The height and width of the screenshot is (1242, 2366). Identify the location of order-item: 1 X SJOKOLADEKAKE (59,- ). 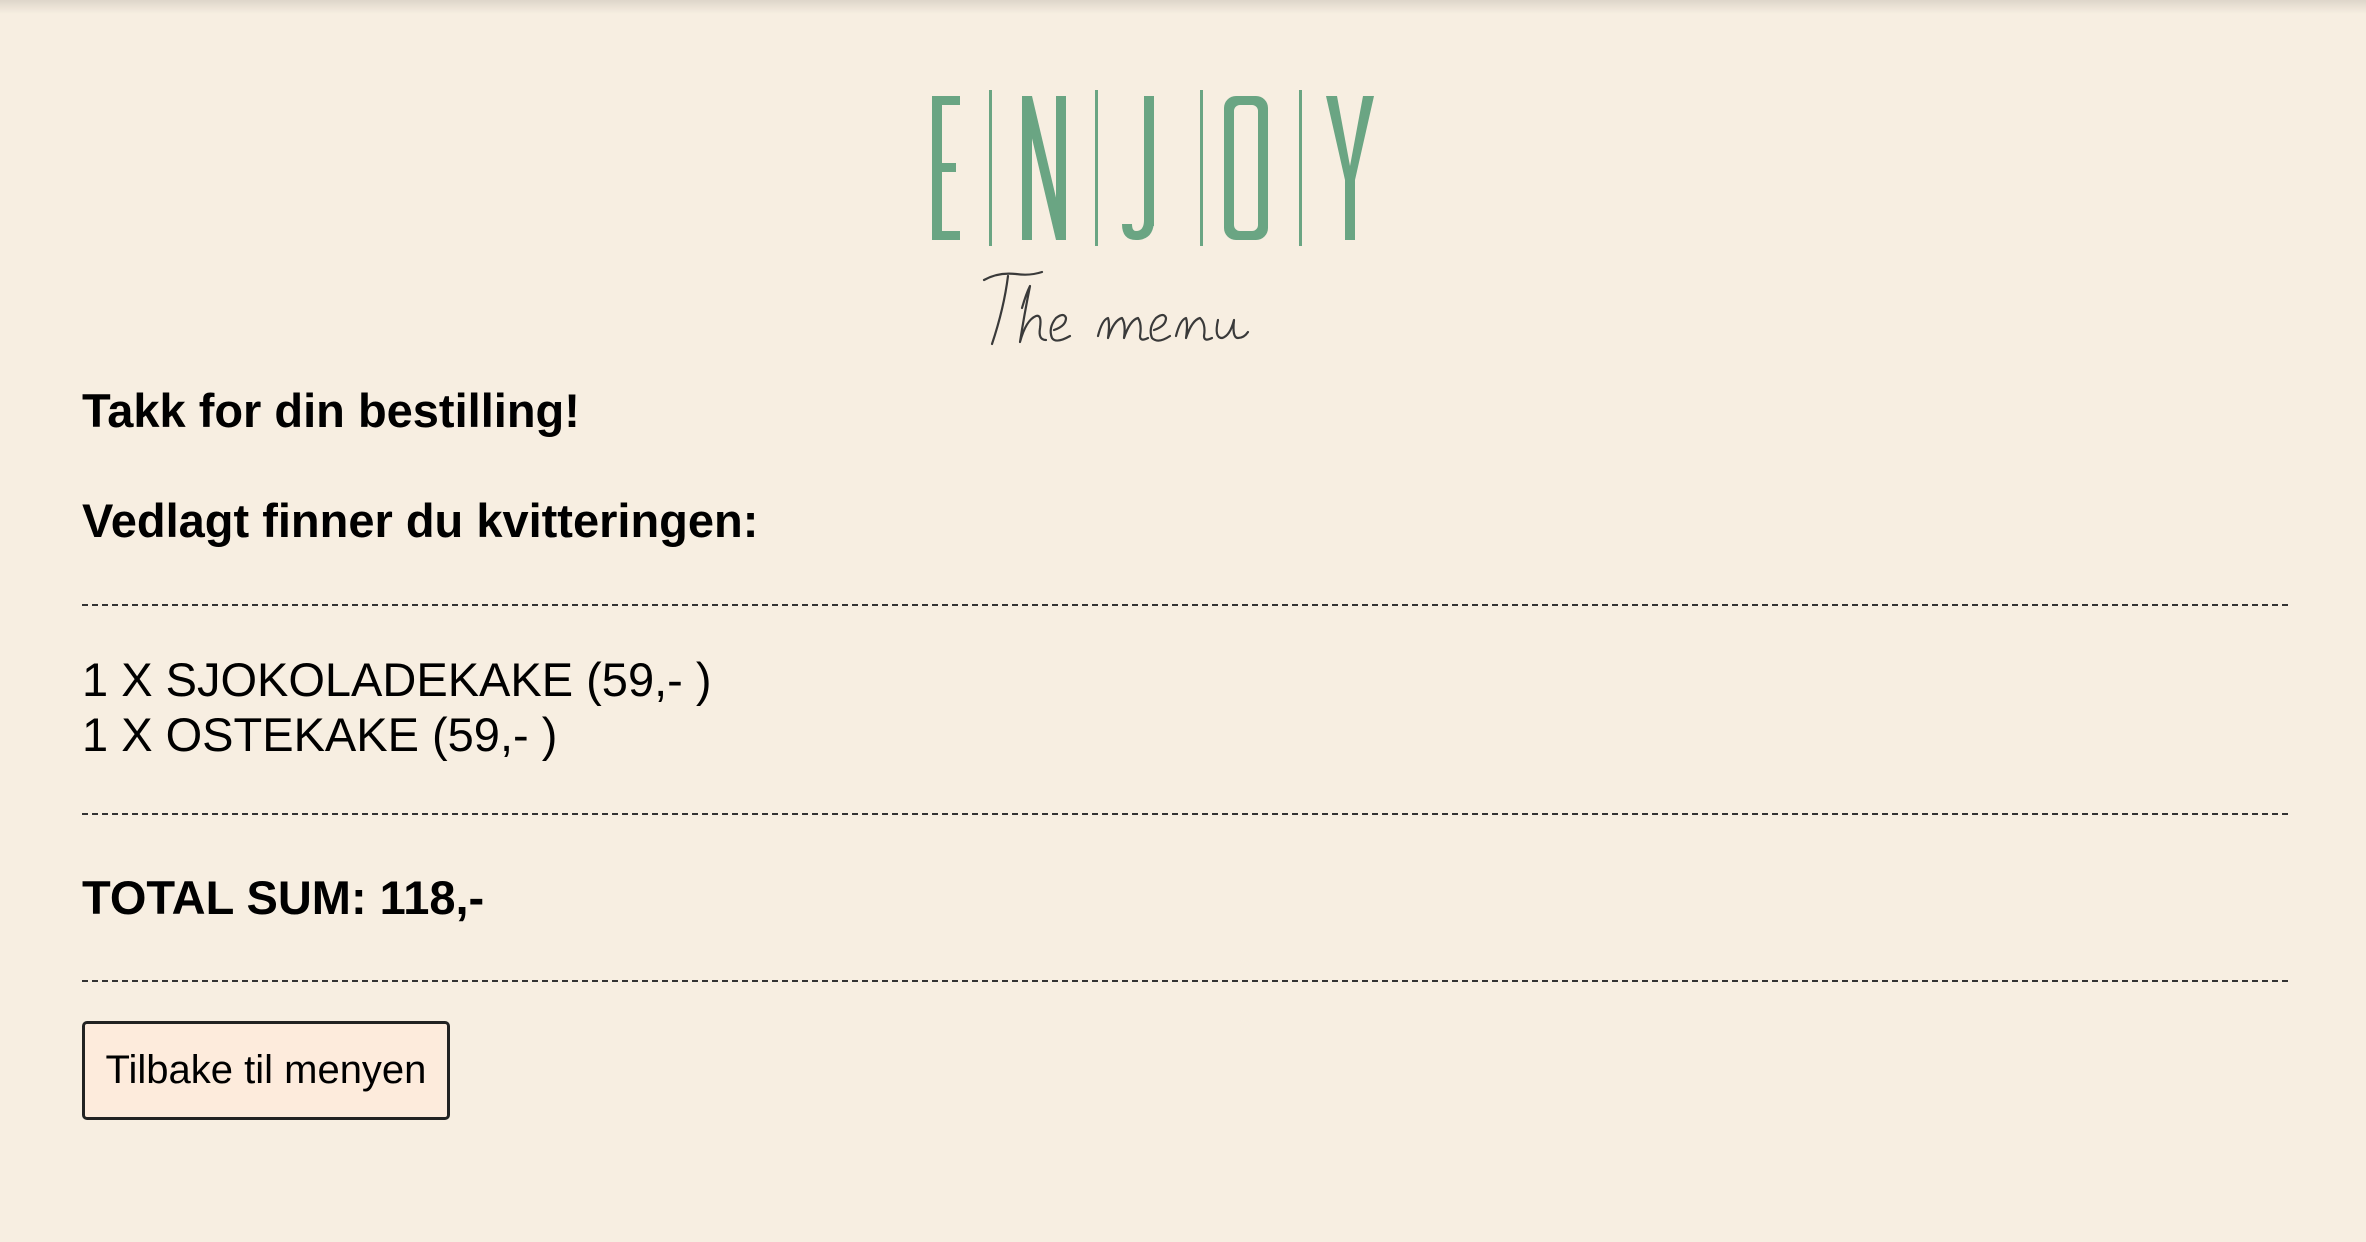
(397, 679).